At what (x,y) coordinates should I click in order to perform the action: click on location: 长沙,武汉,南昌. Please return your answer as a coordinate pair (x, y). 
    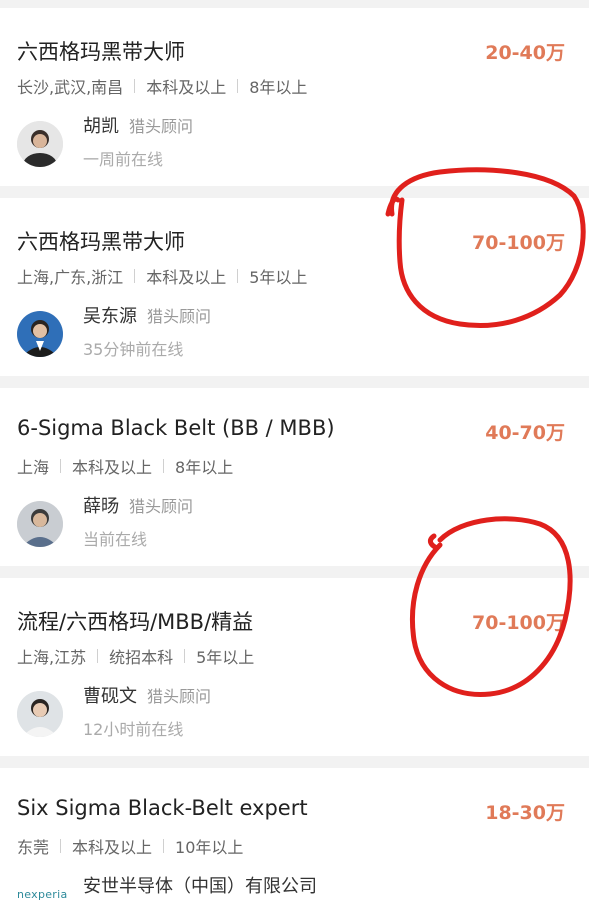
    Looking at the image, I should click on (70, 87).